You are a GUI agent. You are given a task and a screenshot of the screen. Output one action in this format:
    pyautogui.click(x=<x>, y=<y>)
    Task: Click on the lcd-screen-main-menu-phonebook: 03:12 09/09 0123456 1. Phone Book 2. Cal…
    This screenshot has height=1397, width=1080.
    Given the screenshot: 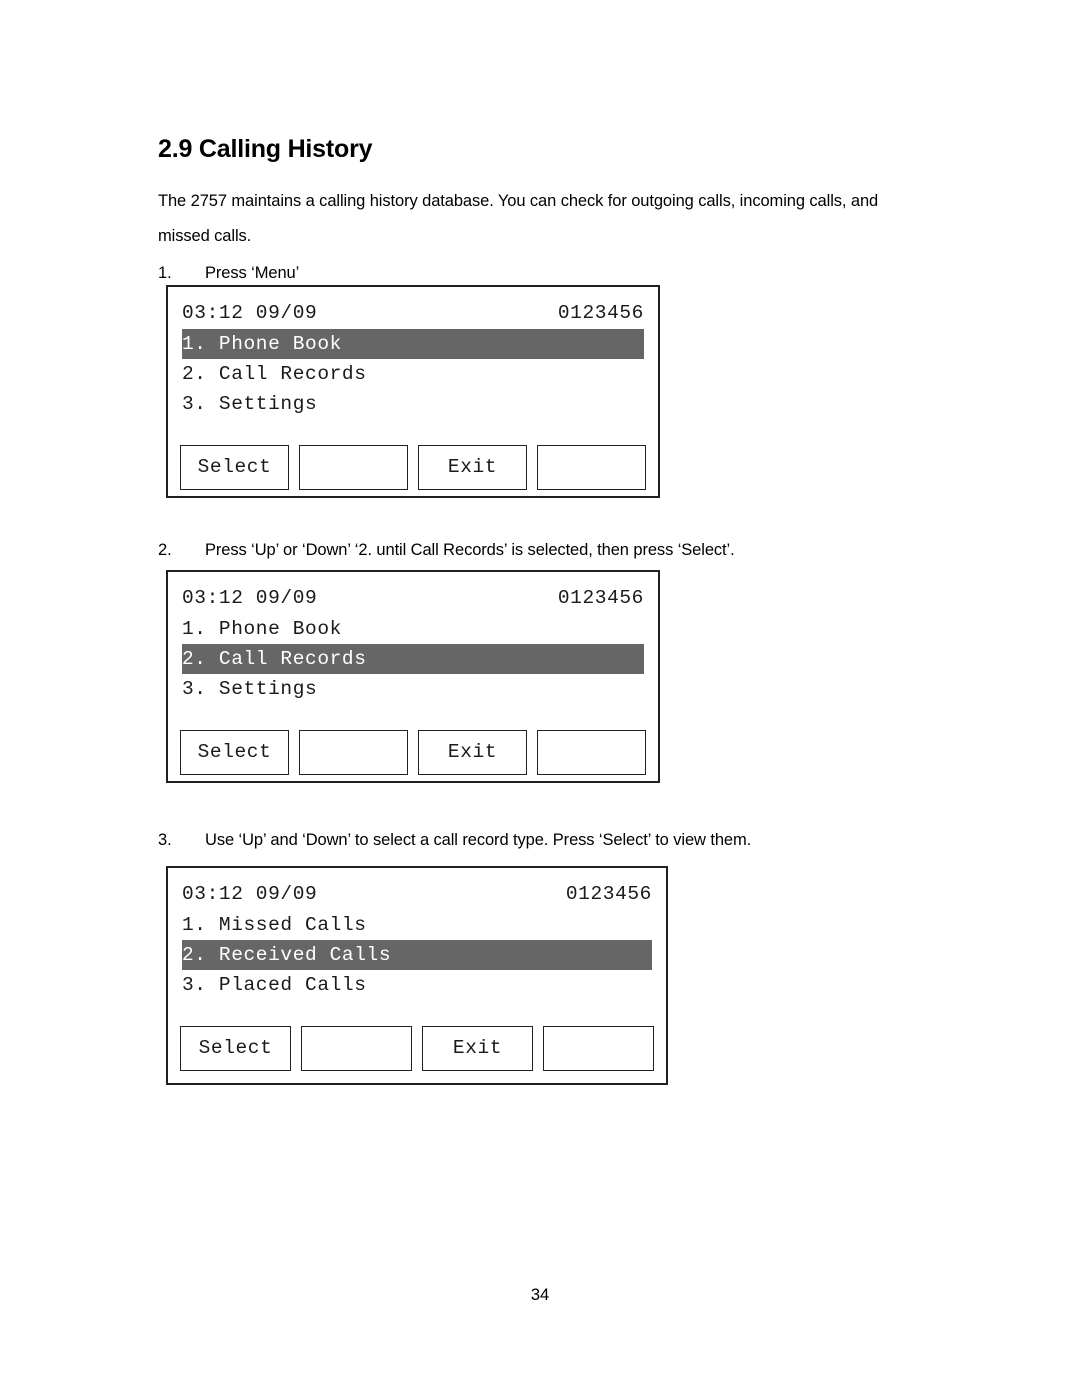 What is the action you would take?
    pyautogui.click(x=413, y=391)
    